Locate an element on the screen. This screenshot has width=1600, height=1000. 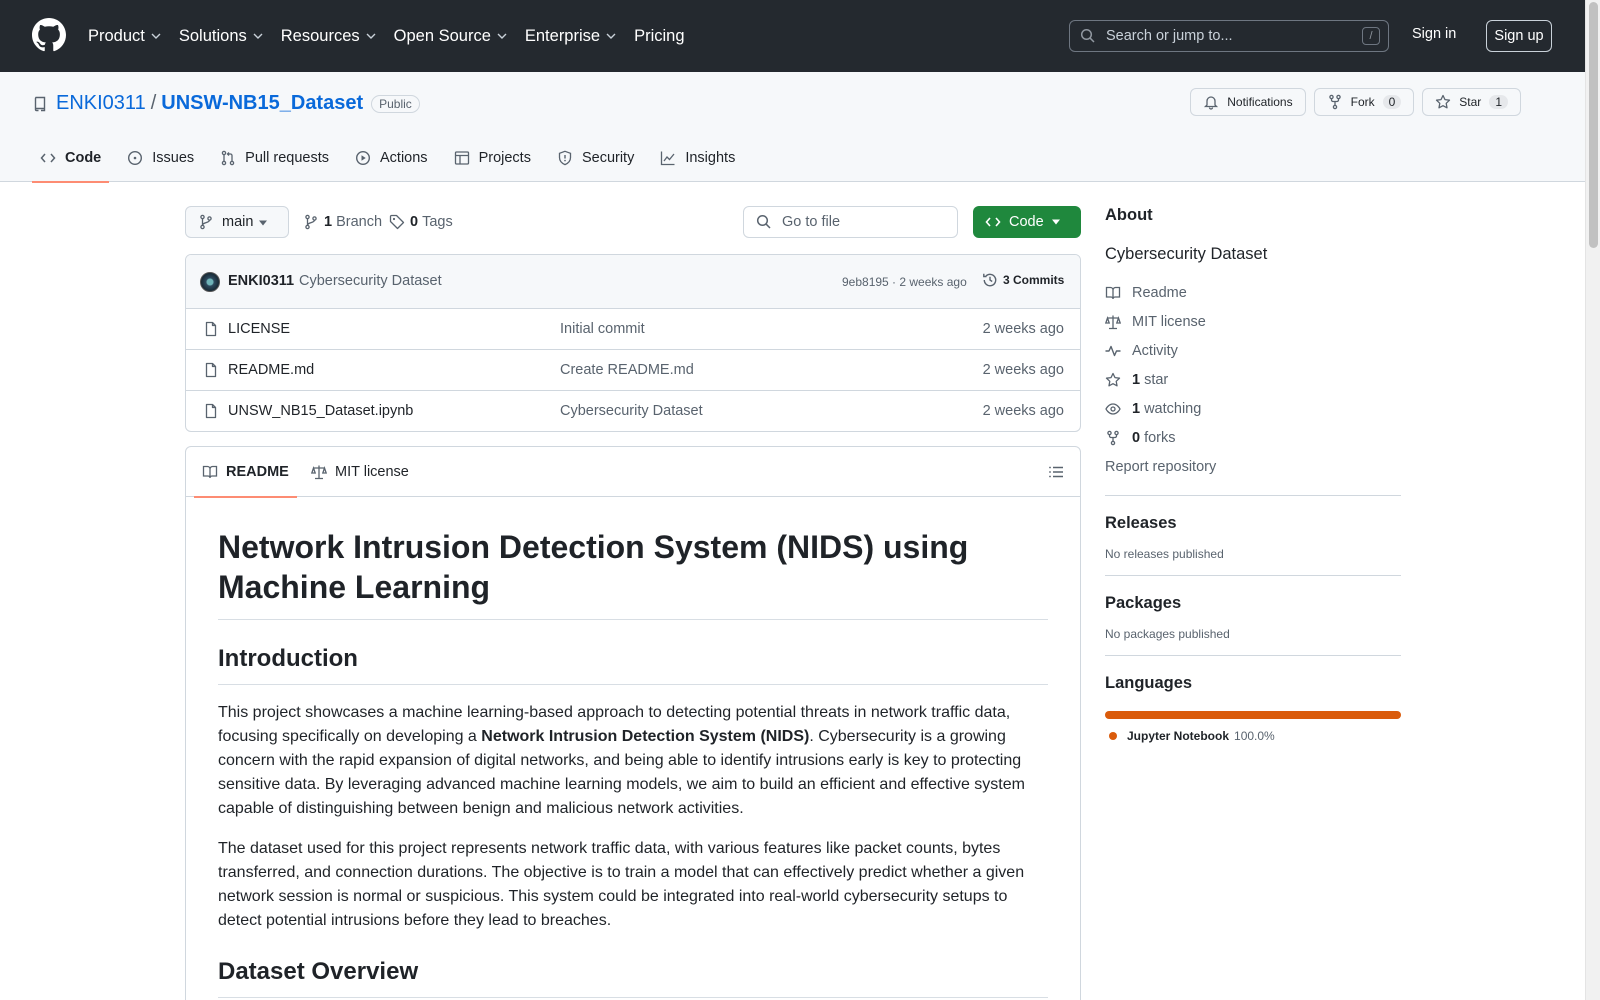
tab-pull-requests: Pull requests is located at coordinates (274, 158).